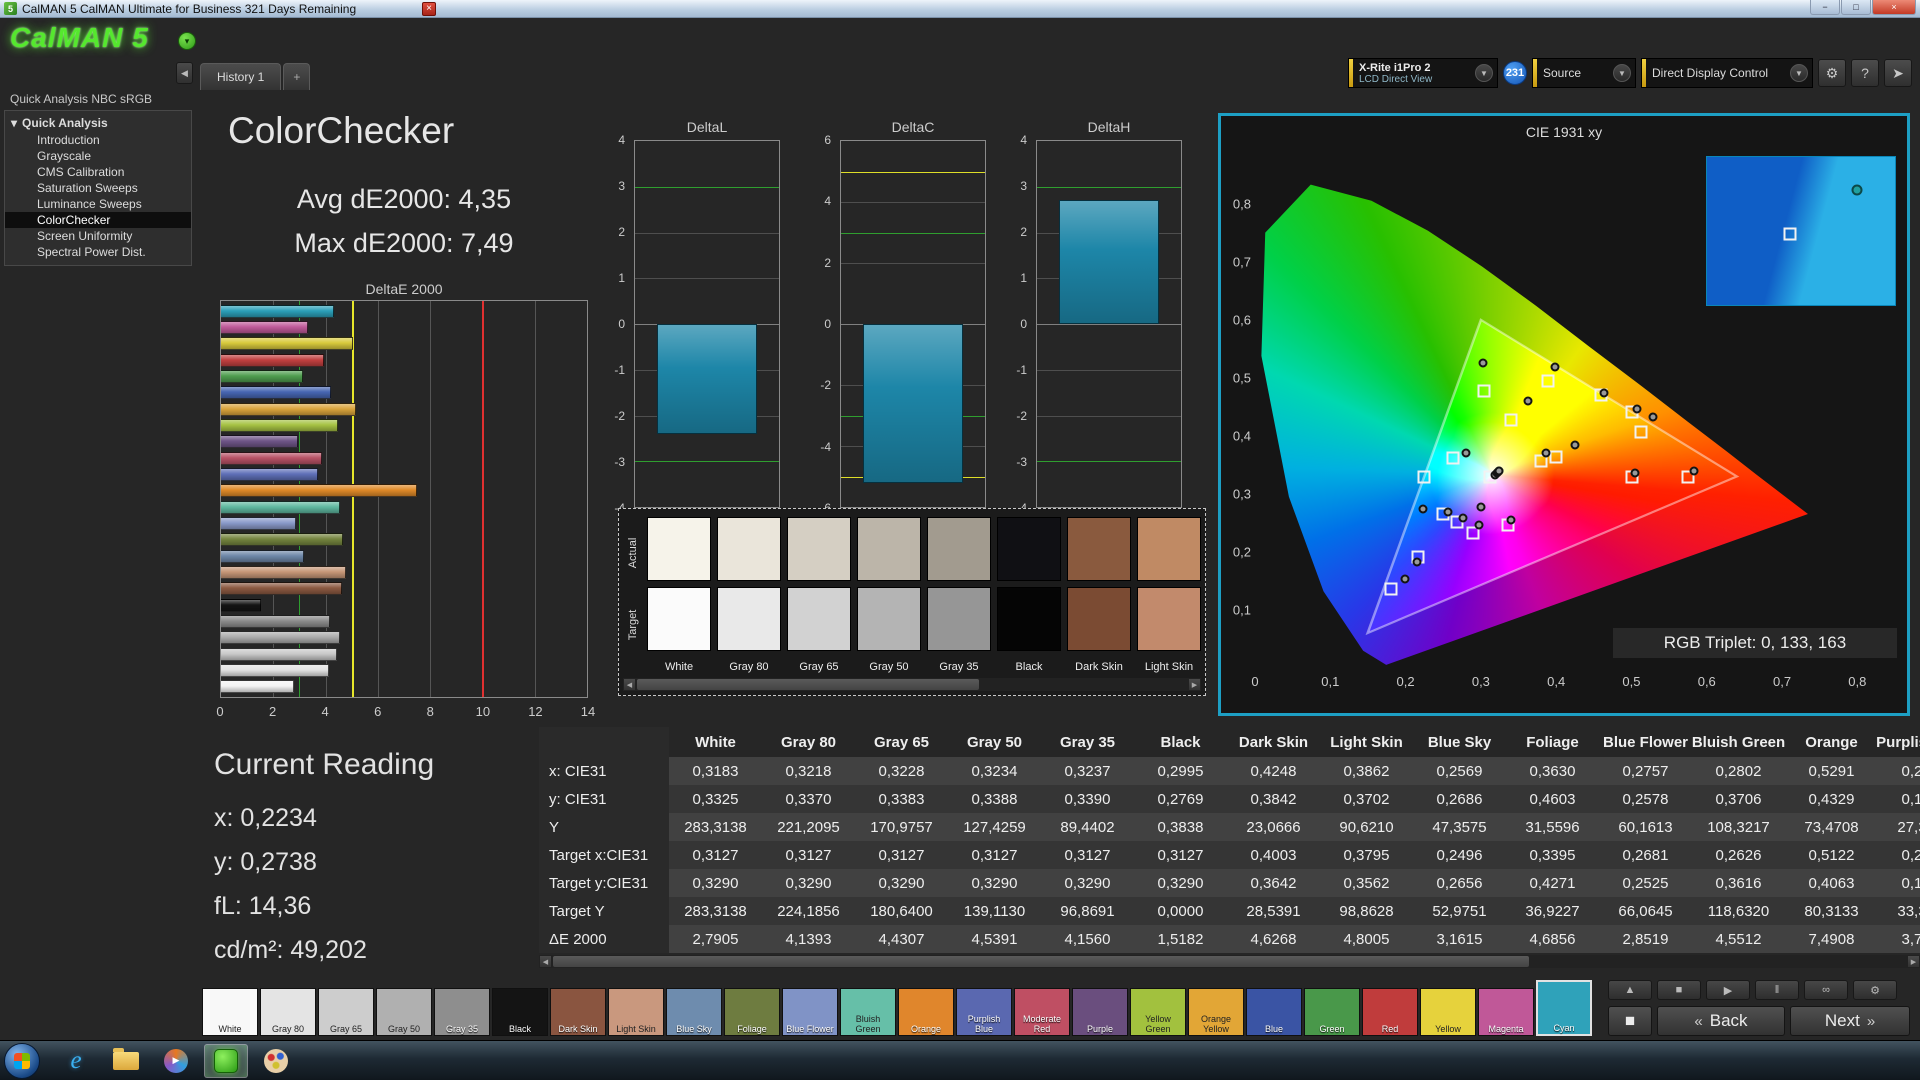 The width and height of the screenshot is (1920, 1080). Describe the element at coordinates (1630, 990) in the screenshot. I see `transport-button-0: ▲` at that location.